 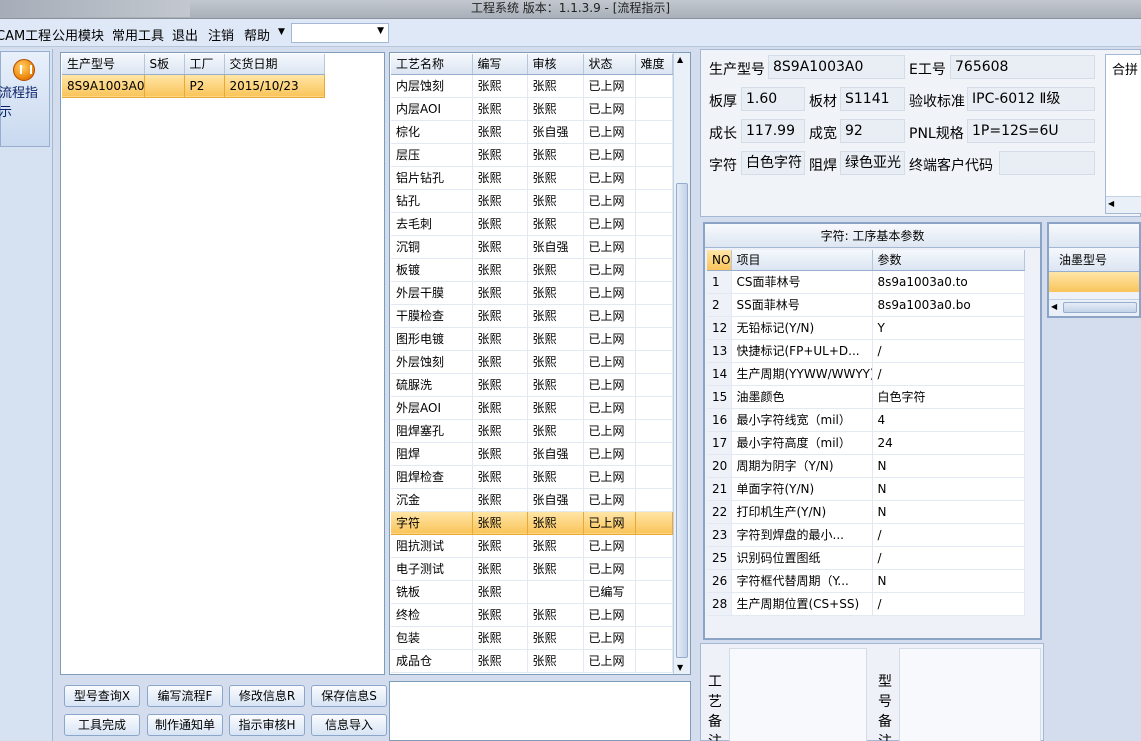 I want to click on length-field: 117.99, so click(x=773, y=131).